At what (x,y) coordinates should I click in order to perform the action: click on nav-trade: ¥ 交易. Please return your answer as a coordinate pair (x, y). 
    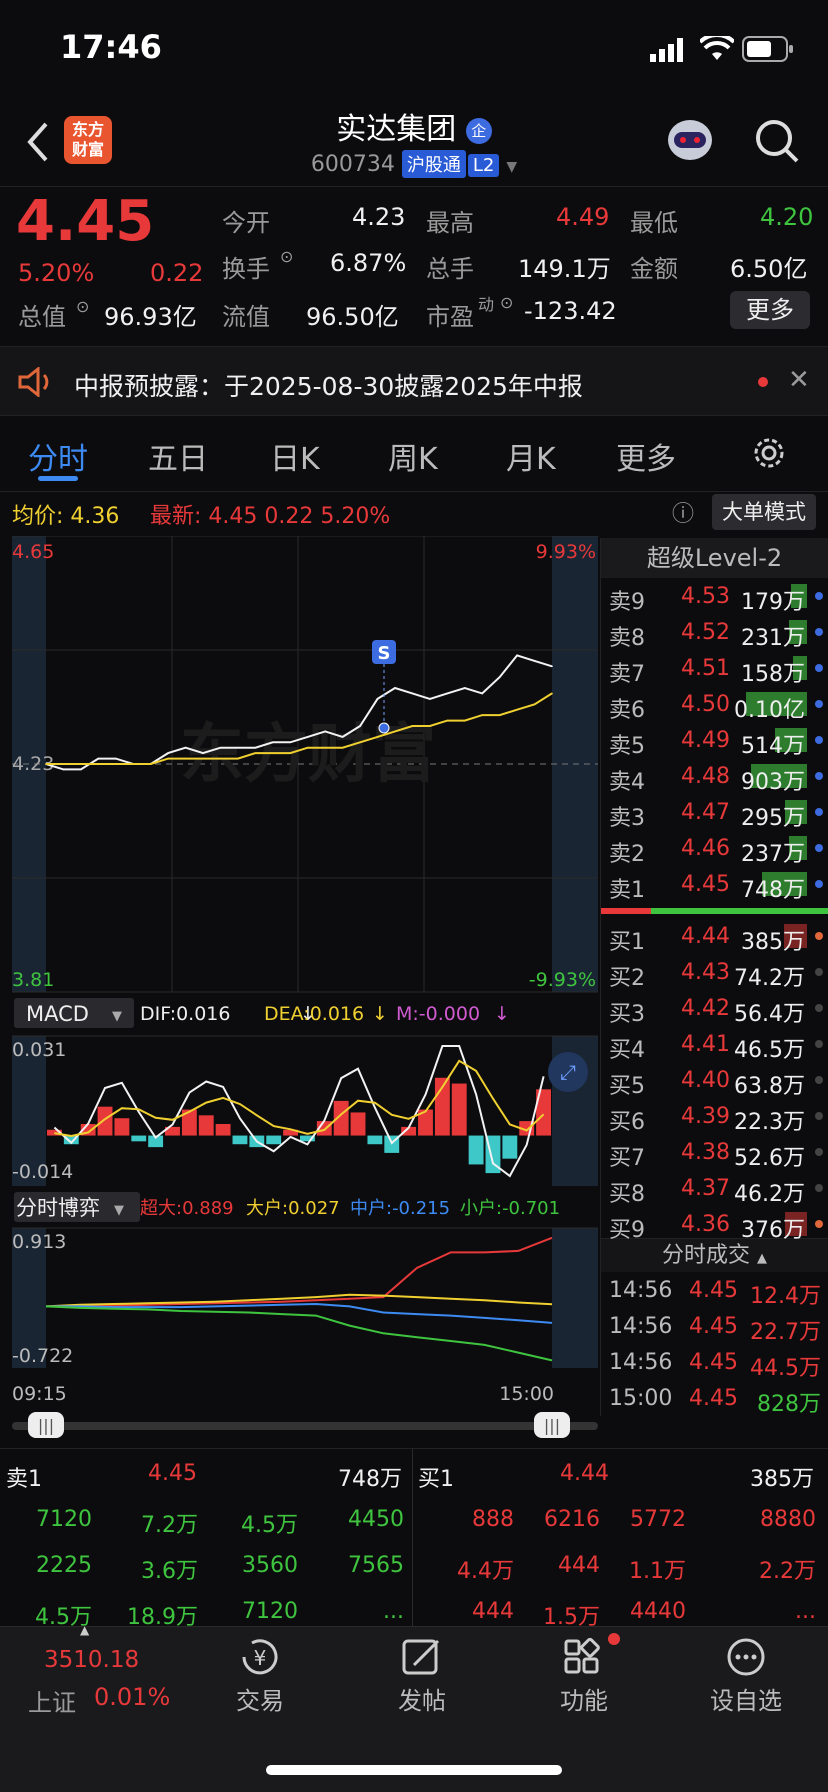
    Looking at the image, I should click on (260, 1671).